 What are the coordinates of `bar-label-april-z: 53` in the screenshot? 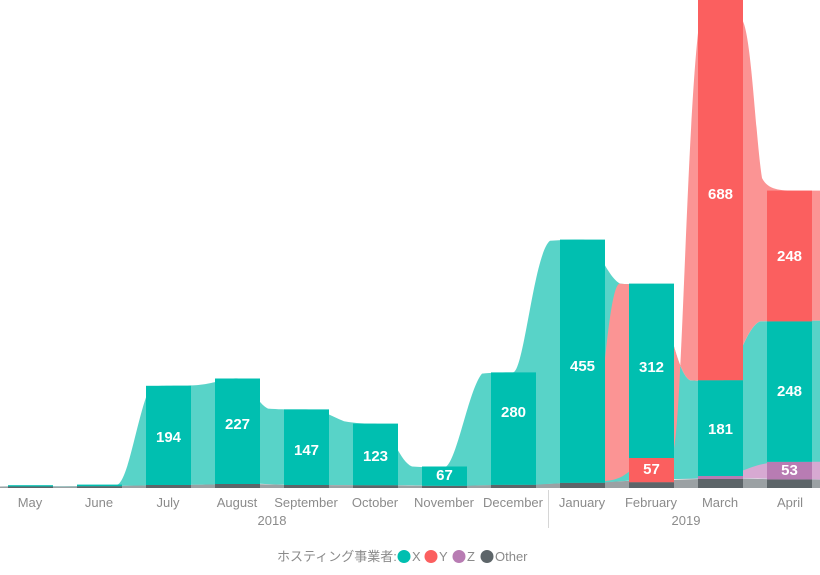 It's located at (789, 470).